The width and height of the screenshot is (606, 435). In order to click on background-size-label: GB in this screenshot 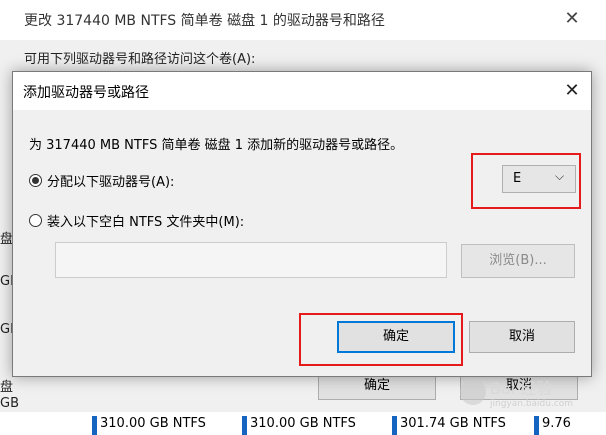, I will do `click(9, 403)`.